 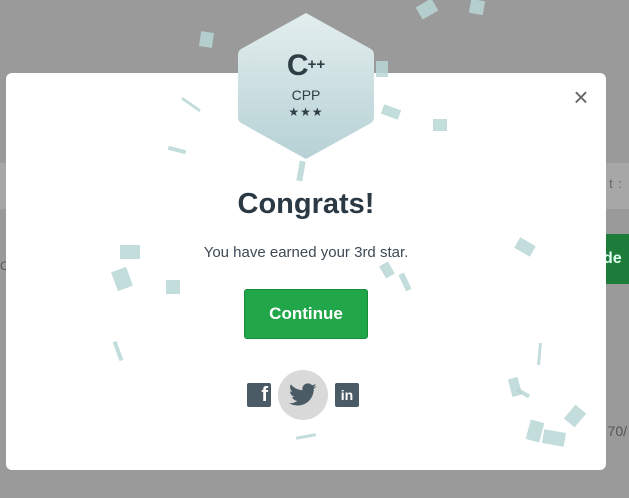 What do you see at coordinates (347, 395) in the screenshot?
I see `linkedin-share-icon: in` at bounding box center [347, 395].